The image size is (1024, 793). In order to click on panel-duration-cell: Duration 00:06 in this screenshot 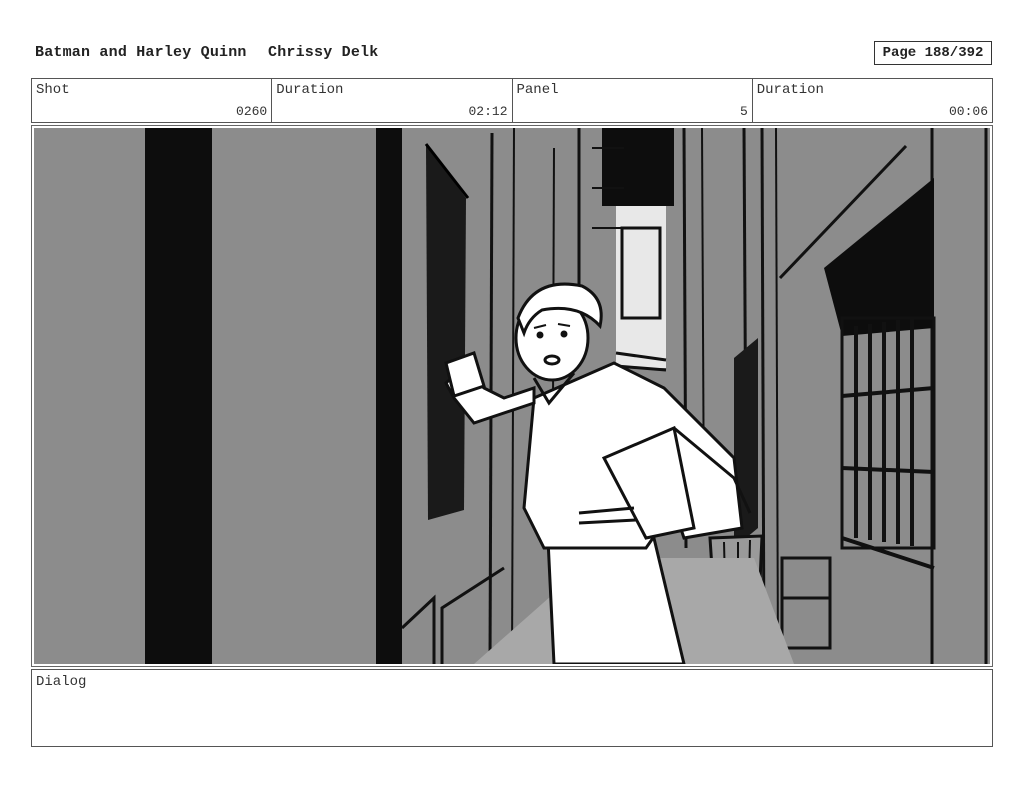, I will do `click(872, 100)`.